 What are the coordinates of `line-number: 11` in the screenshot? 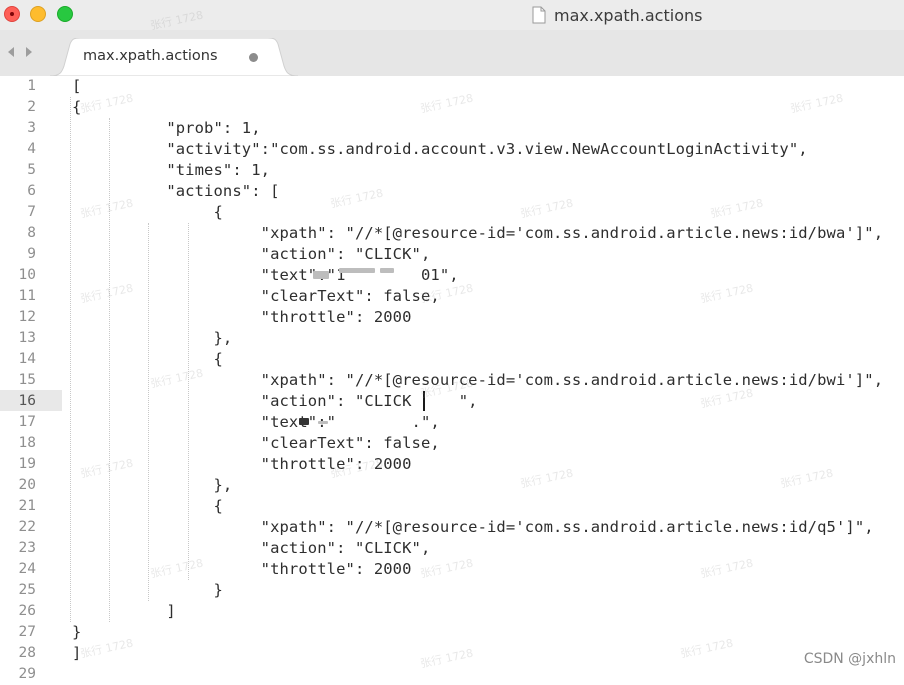 It's located at (27, 296).